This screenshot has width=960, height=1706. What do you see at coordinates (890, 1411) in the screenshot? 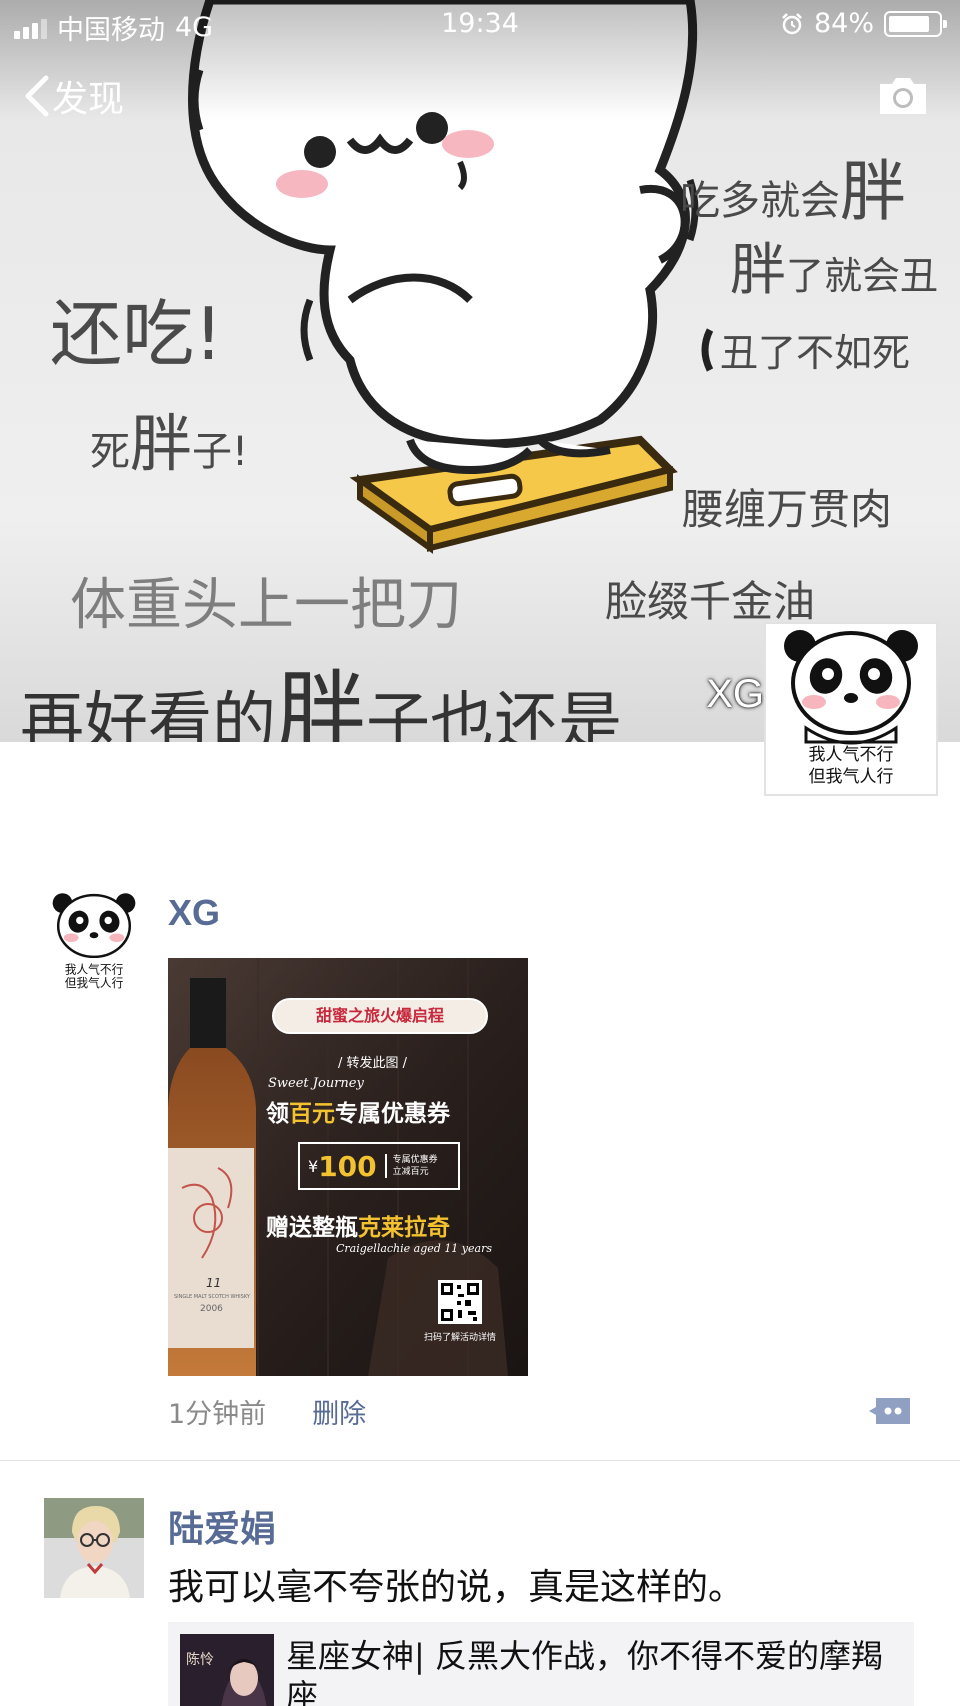
I see `comment-bubble-icon` at bounding box center [890, 1411].